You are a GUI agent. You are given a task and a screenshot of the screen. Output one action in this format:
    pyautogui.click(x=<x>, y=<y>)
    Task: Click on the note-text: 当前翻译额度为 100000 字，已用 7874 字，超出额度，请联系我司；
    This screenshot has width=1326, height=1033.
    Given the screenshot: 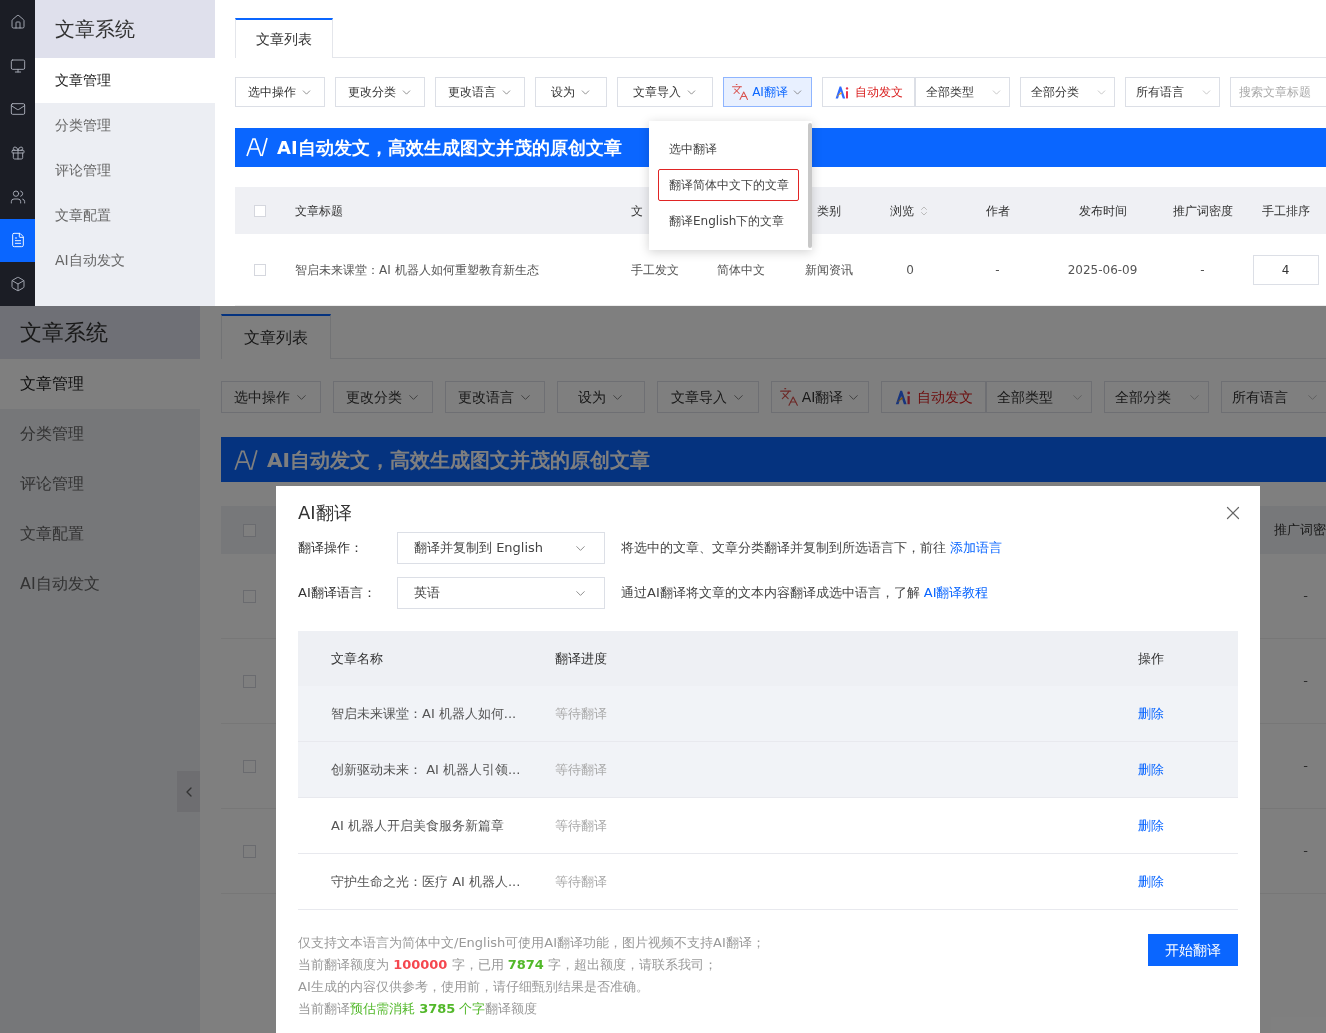 What is the action you would take?
    pyautogui.click(x=508, y=965)
    